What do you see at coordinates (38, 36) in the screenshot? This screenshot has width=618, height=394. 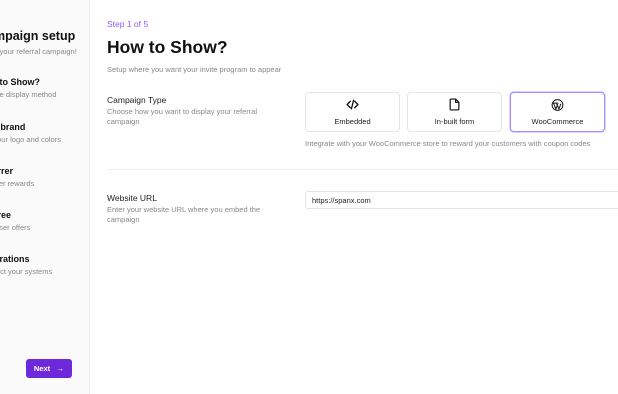 I see `sidebar-title: Campaign setup` at bounding box center [38, 36].